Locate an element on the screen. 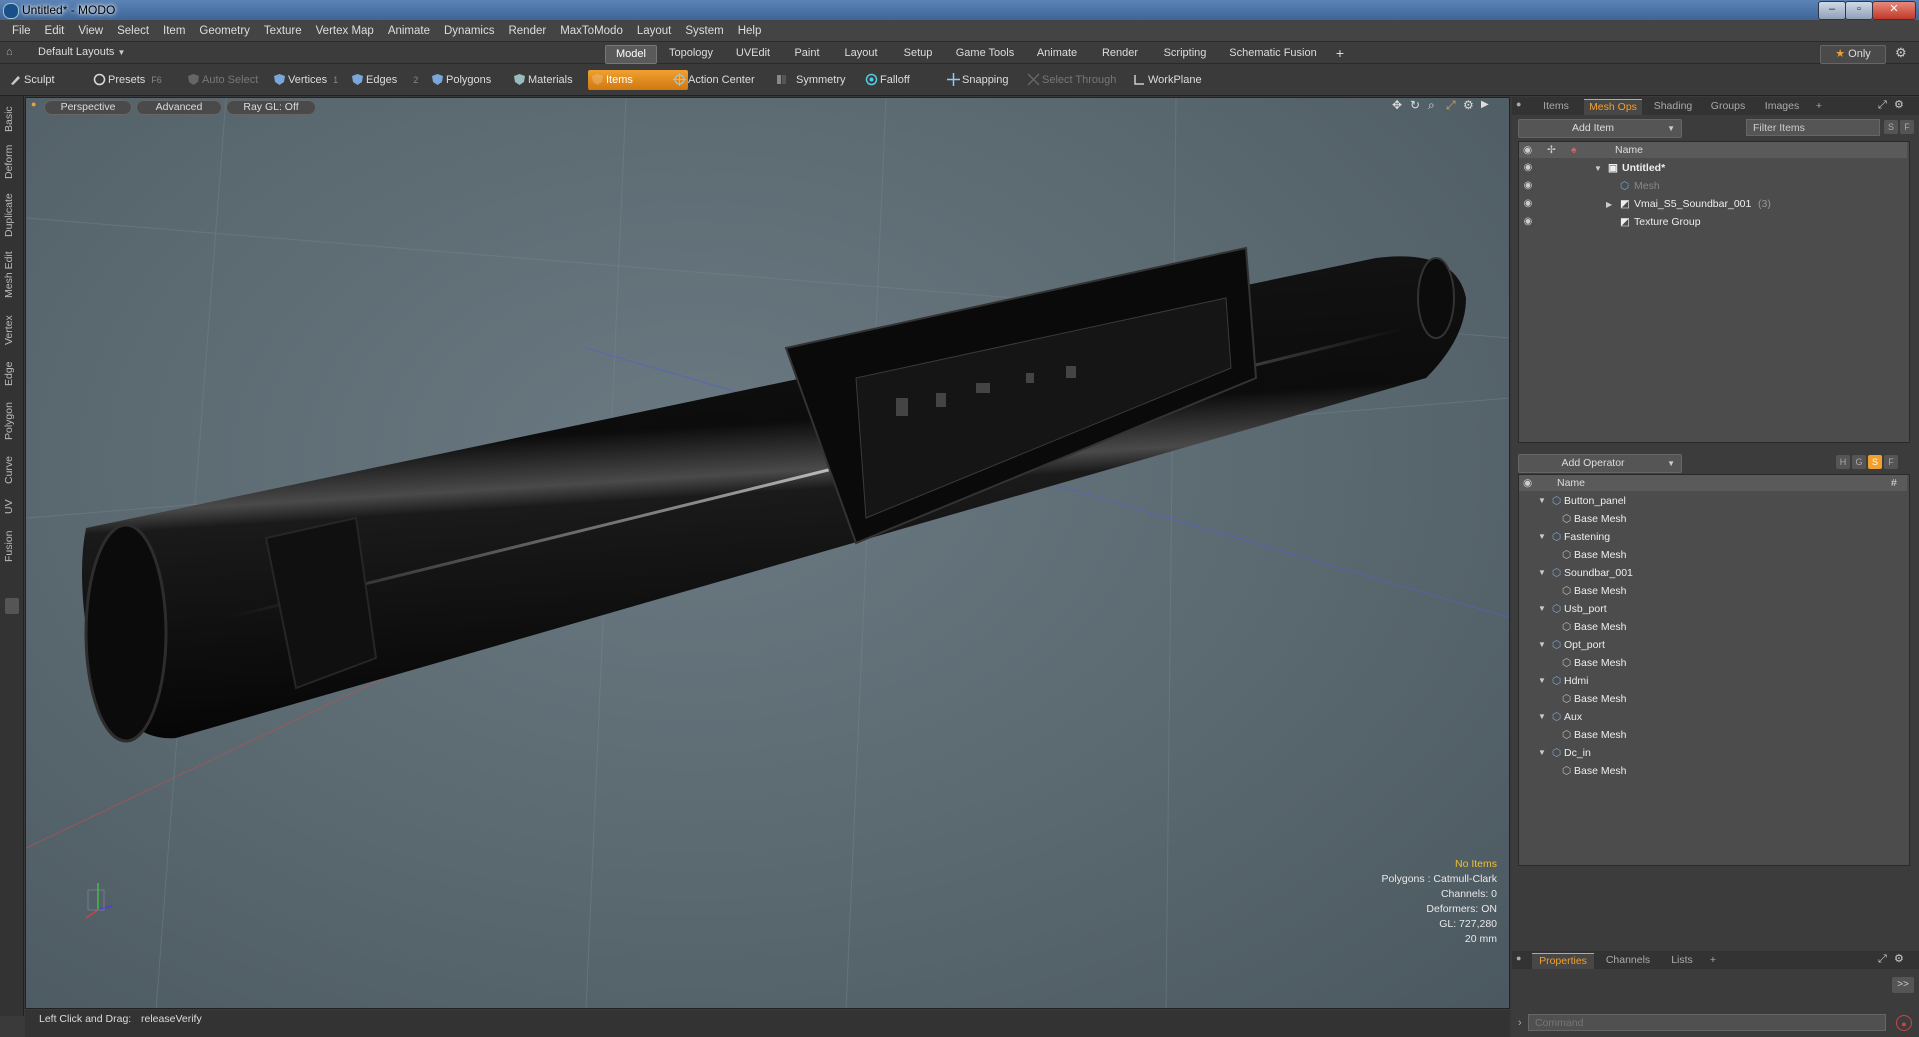 The image size is (1919, 1037). tab-scripting: Scripting is located at coordinates (1185, 53).